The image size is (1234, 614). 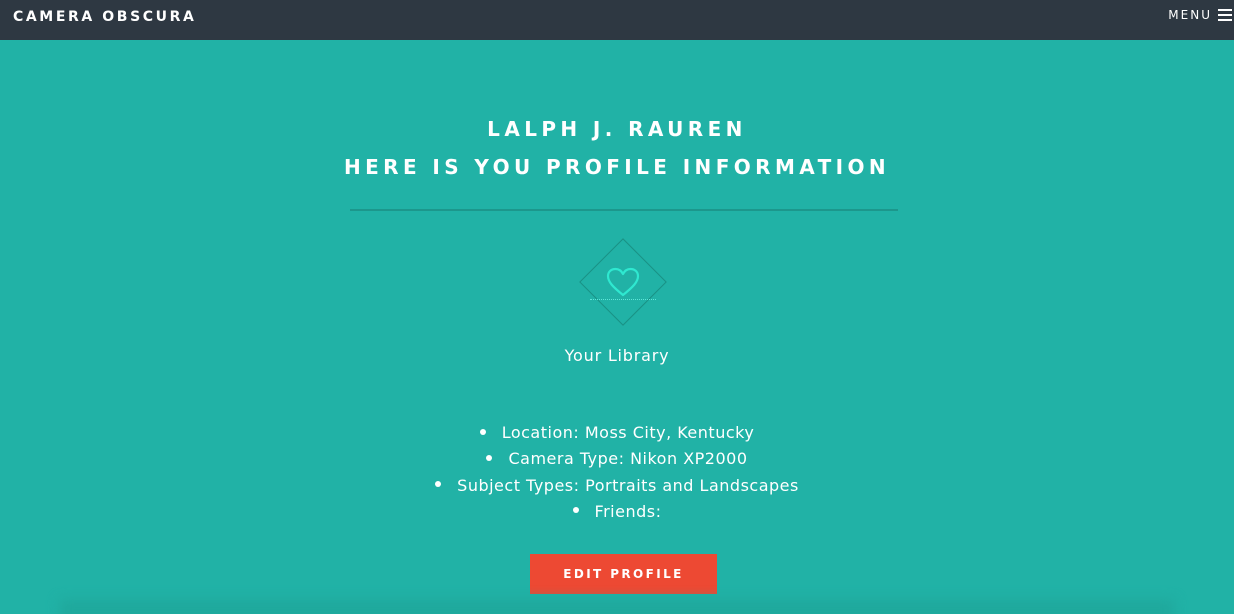 What do you see at coordinates (617, 20) in the screenshot?
I see `top-navbar: CAMERA OBSCURA MENU` at bounding box center [617, 20].